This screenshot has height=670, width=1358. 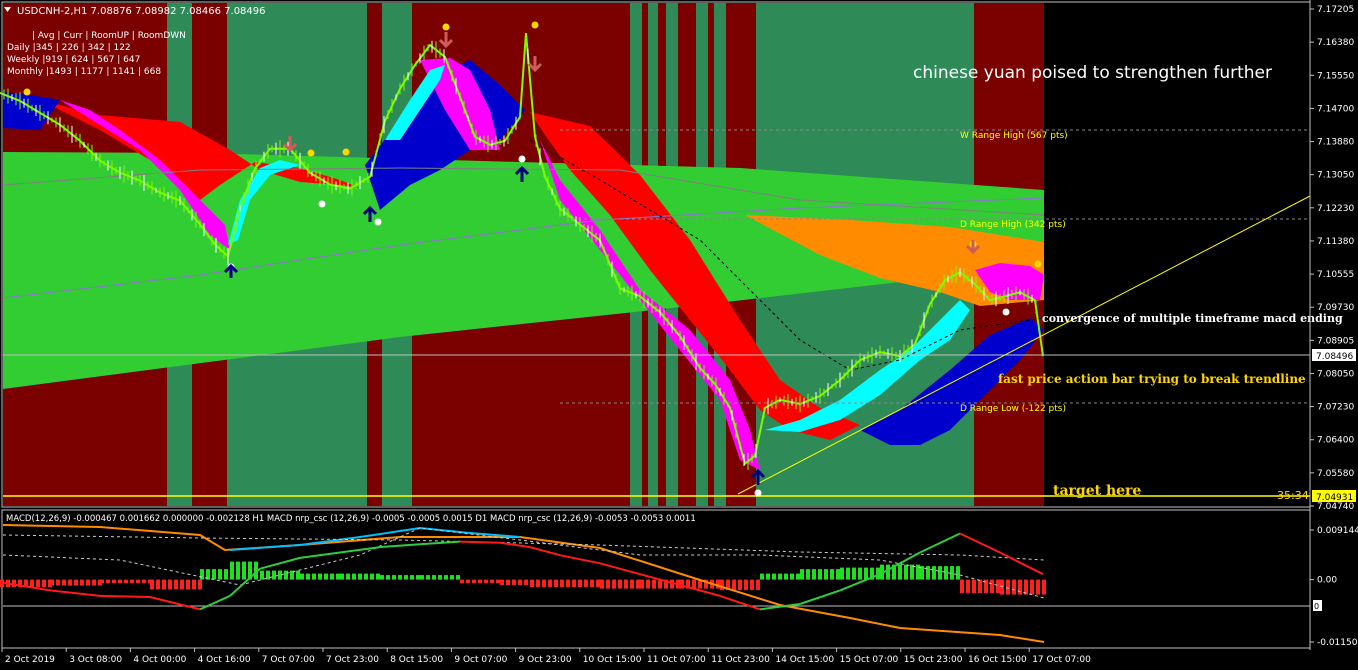 What do you see at coordinates (740, 660) in the screenshot?
I see `time-tick-label: 11 Oct 23:00` at bounding box center [740, 660].